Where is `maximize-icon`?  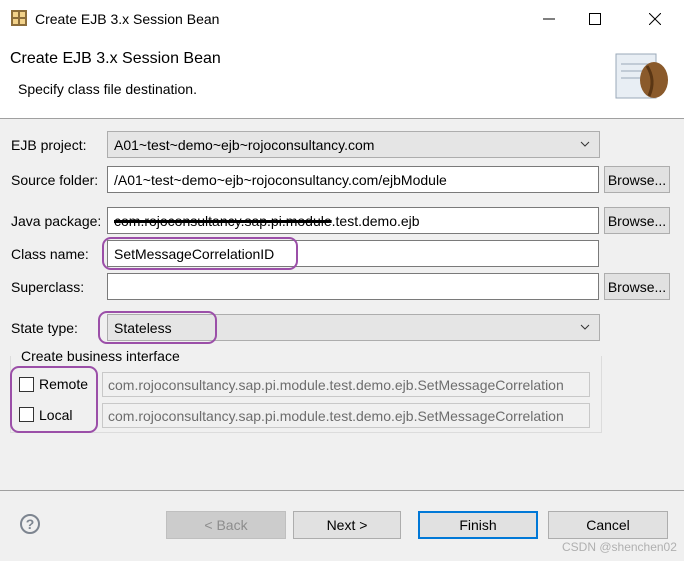
maximize-icon is located at coordinates (595, 19).